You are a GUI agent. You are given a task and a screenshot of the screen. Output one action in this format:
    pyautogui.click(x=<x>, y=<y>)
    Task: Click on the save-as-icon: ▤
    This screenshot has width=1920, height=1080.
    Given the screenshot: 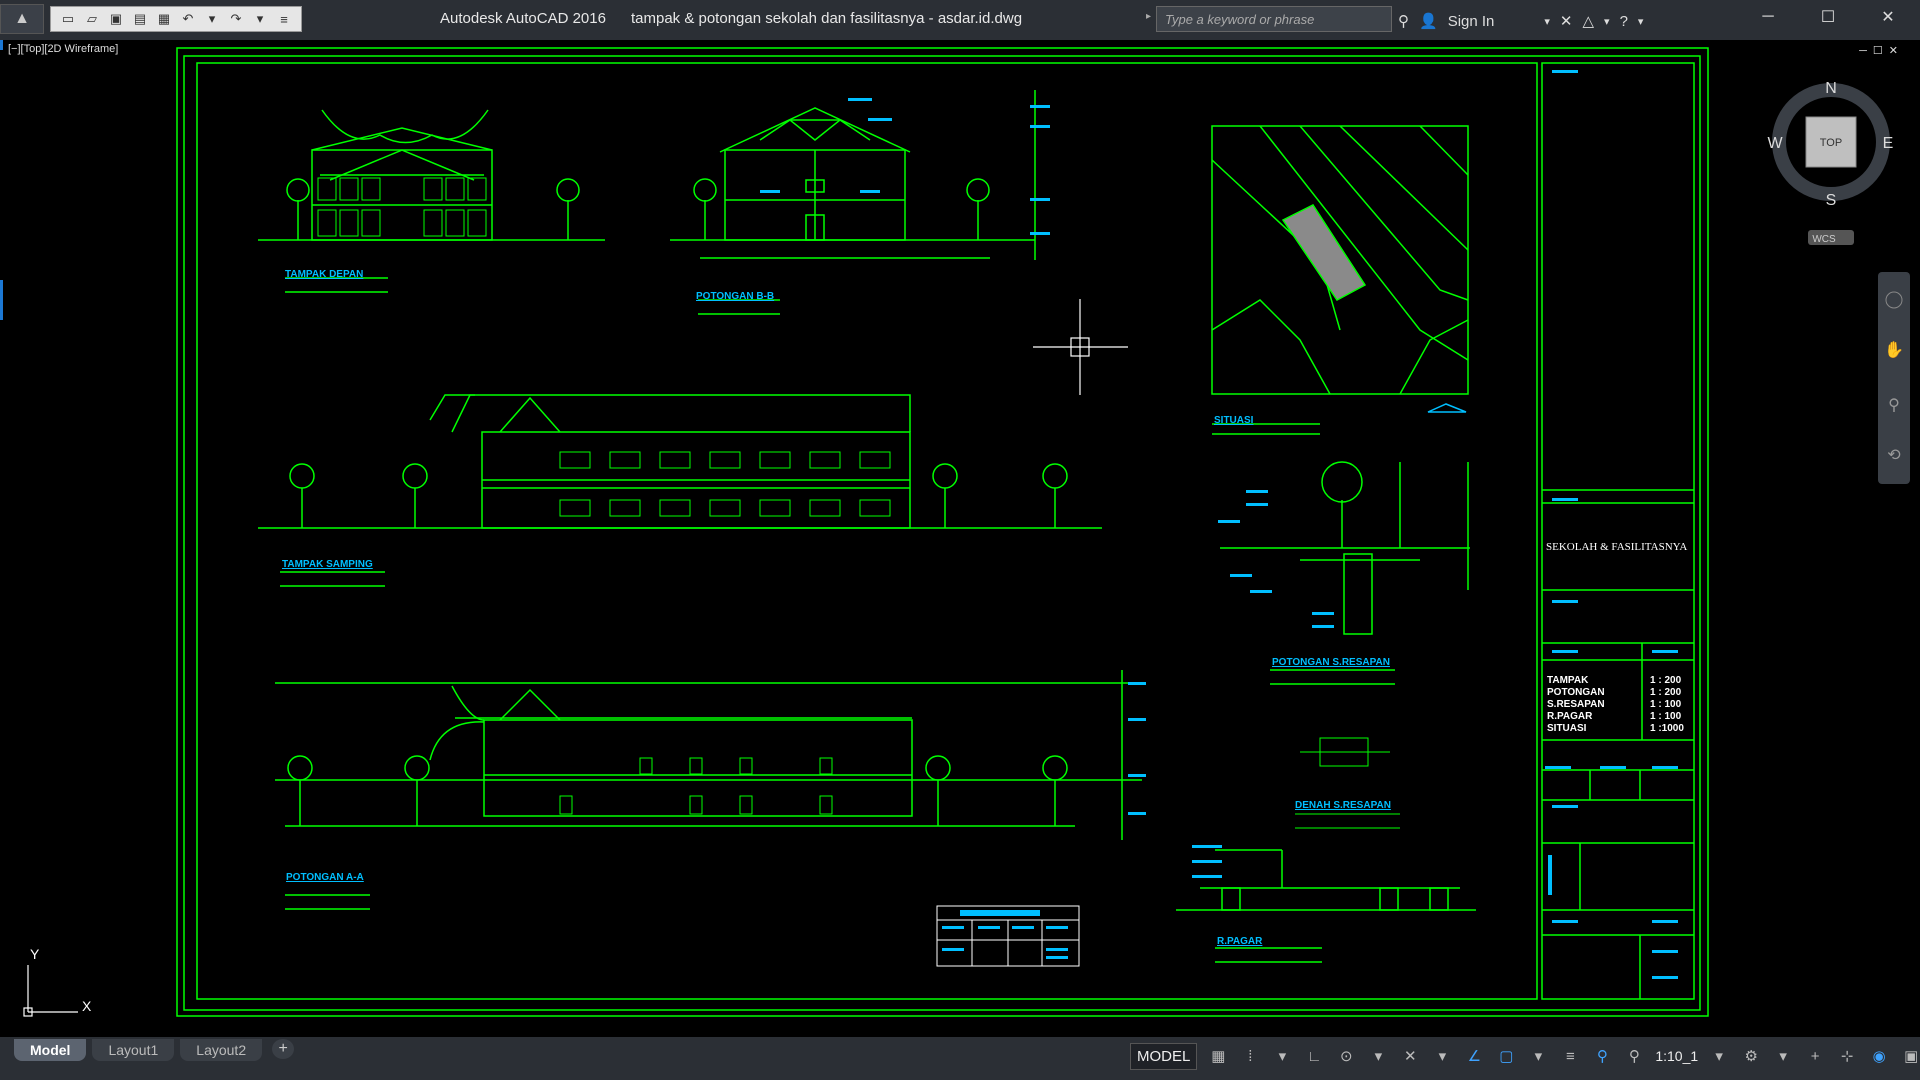 What is the action you would take?
    pyautogui.click(x=140, y=19)
    